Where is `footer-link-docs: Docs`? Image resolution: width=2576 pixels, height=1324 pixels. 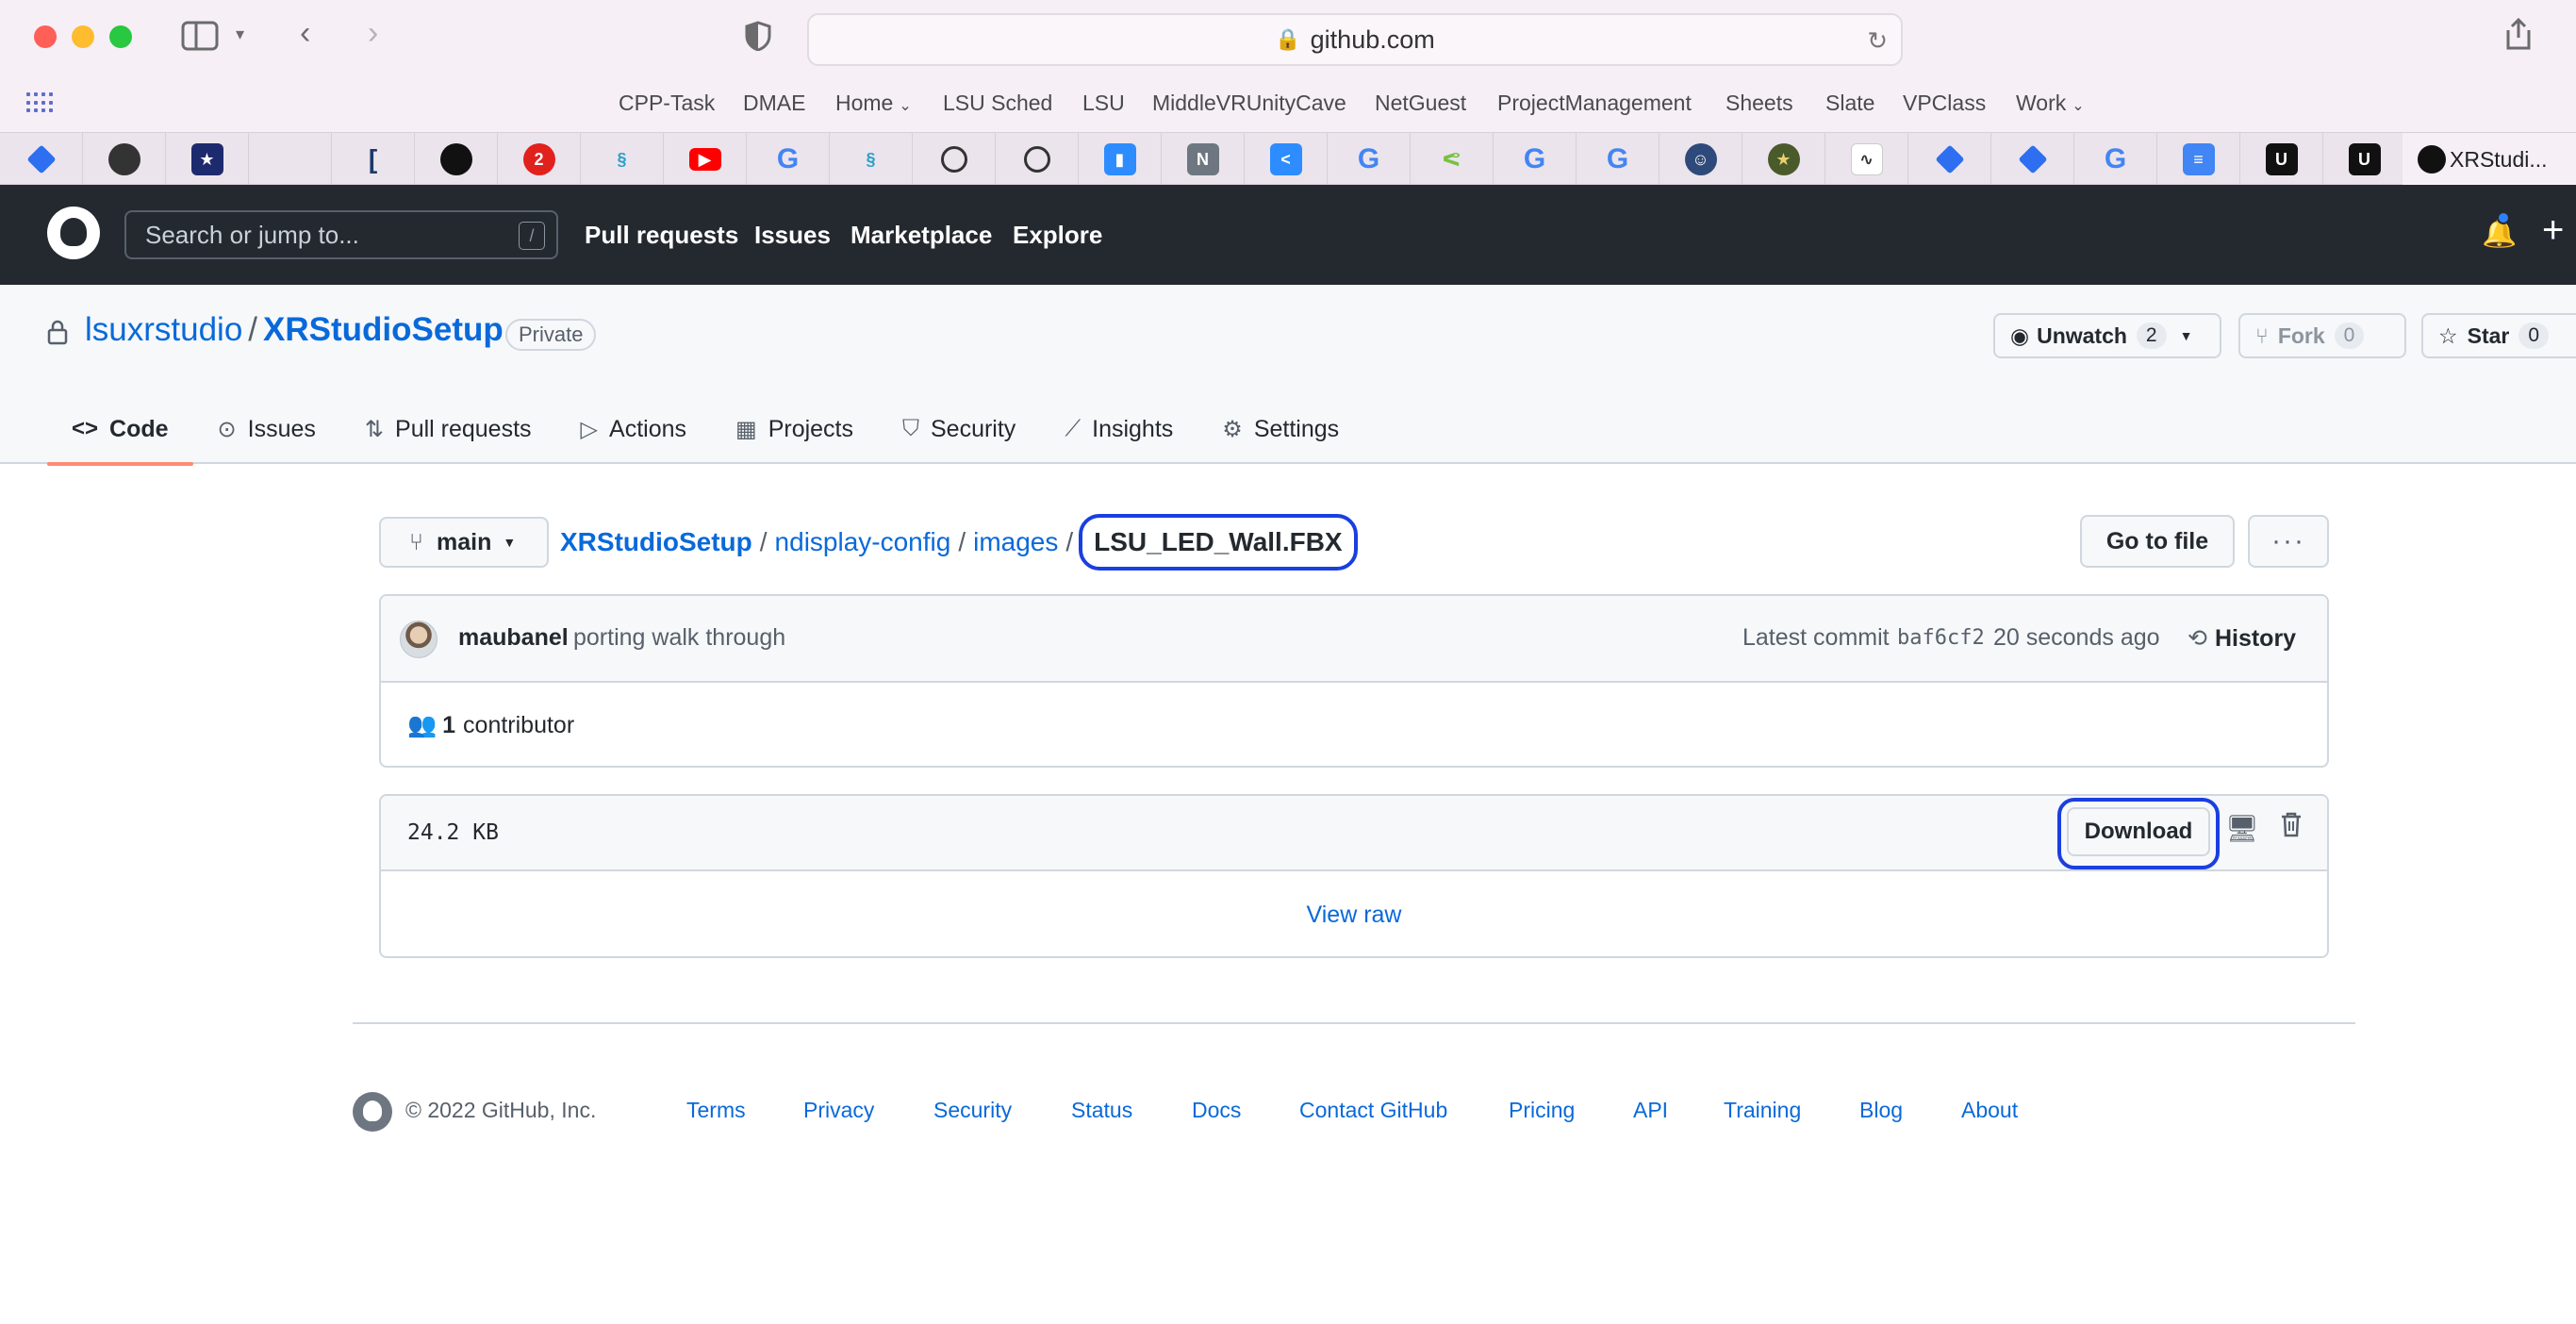
footer-link-docs: Docs is located at coordinates (1216, 1110).